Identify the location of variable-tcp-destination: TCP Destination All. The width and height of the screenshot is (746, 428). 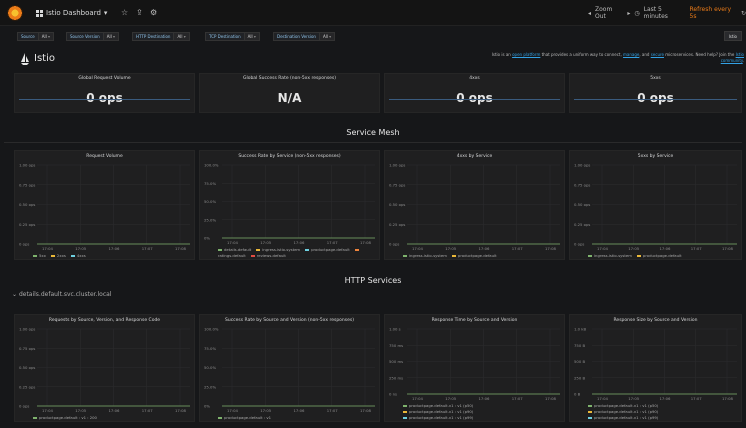
(232, 36).